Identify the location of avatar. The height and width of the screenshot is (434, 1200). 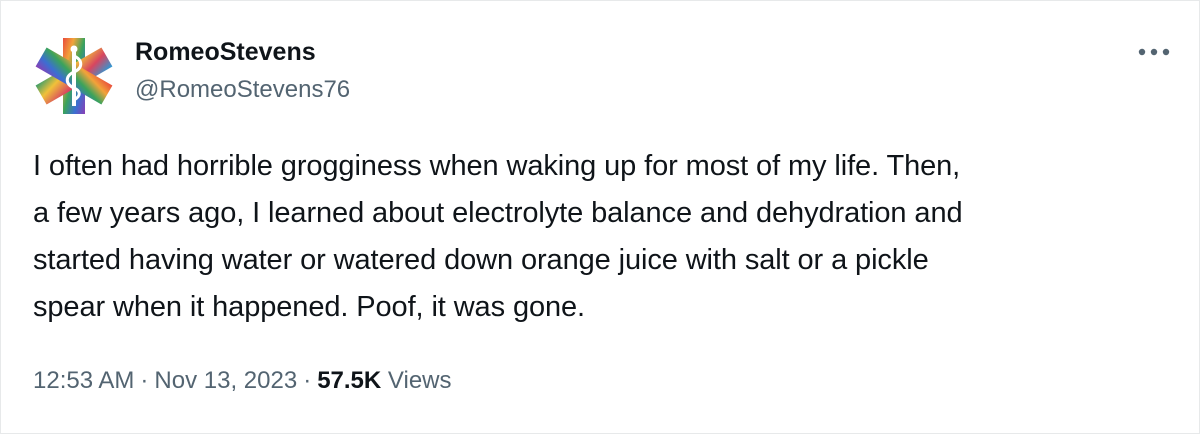
(74, 76).